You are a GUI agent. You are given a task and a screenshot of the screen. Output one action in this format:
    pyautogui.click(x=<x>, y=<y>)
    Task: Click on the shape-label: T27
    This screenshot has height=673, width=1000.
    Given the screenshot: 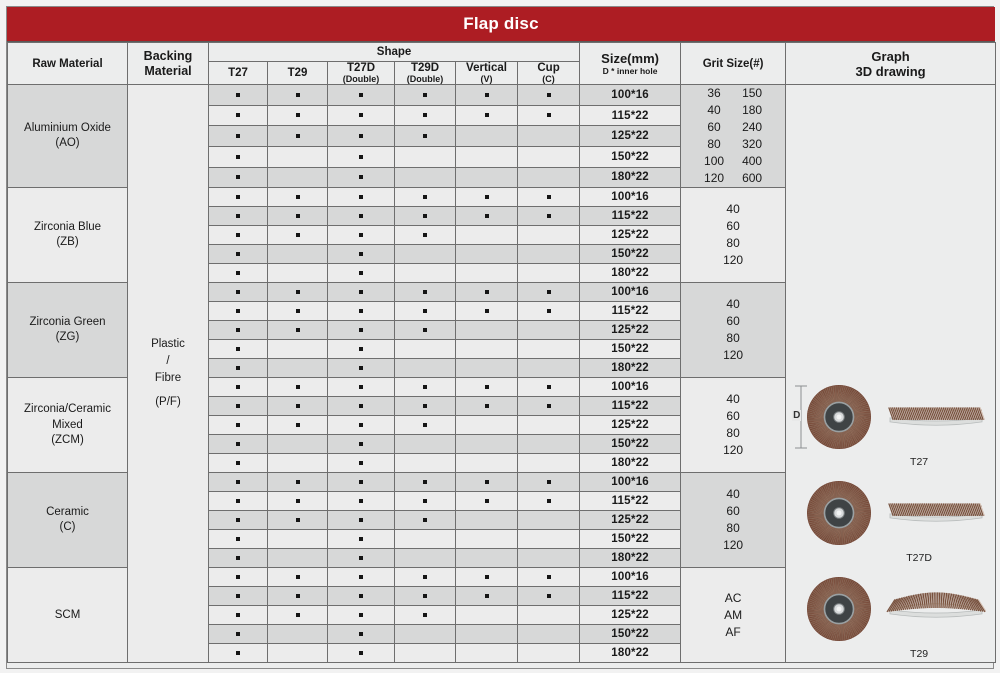 What is the action you would take?
    pyautogui.click(x=238, y=72)
    